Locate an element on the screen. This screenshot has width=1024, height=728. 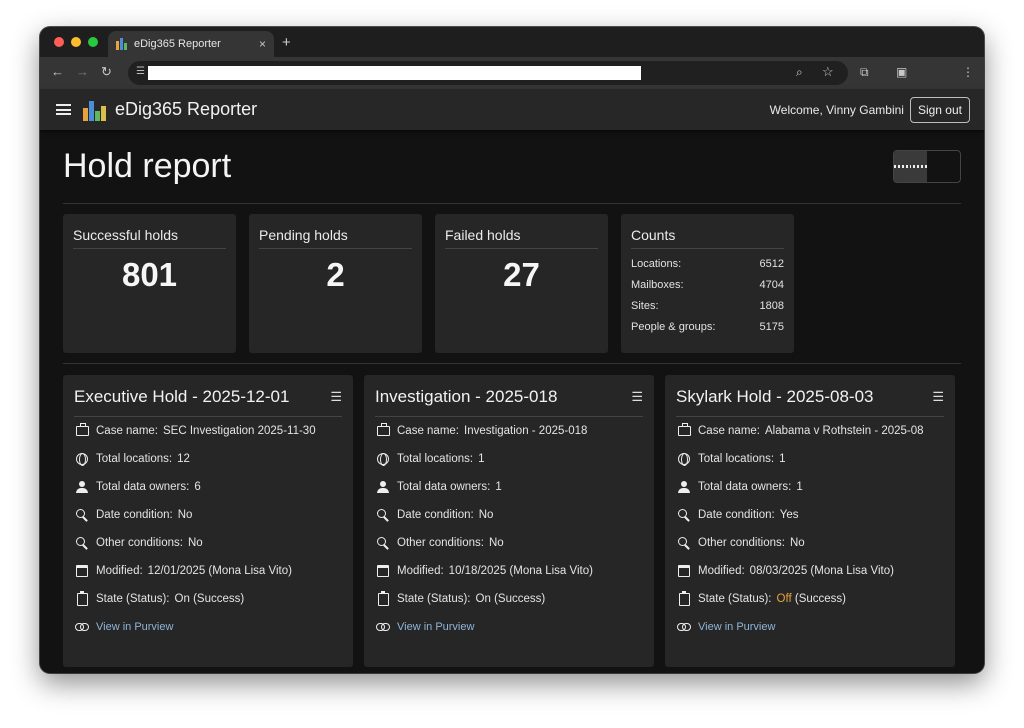
field-label: Date condition: is located at coordinates (435, 515).